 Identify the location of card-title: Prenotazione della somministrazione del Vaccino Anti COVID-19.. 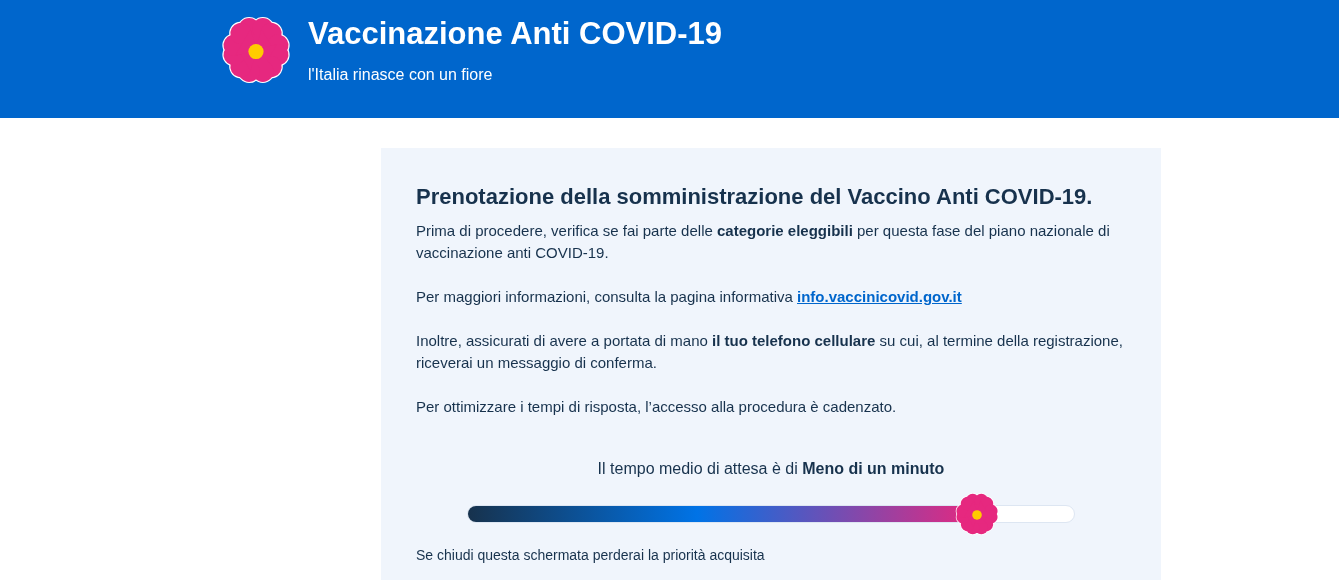
(755, 197).